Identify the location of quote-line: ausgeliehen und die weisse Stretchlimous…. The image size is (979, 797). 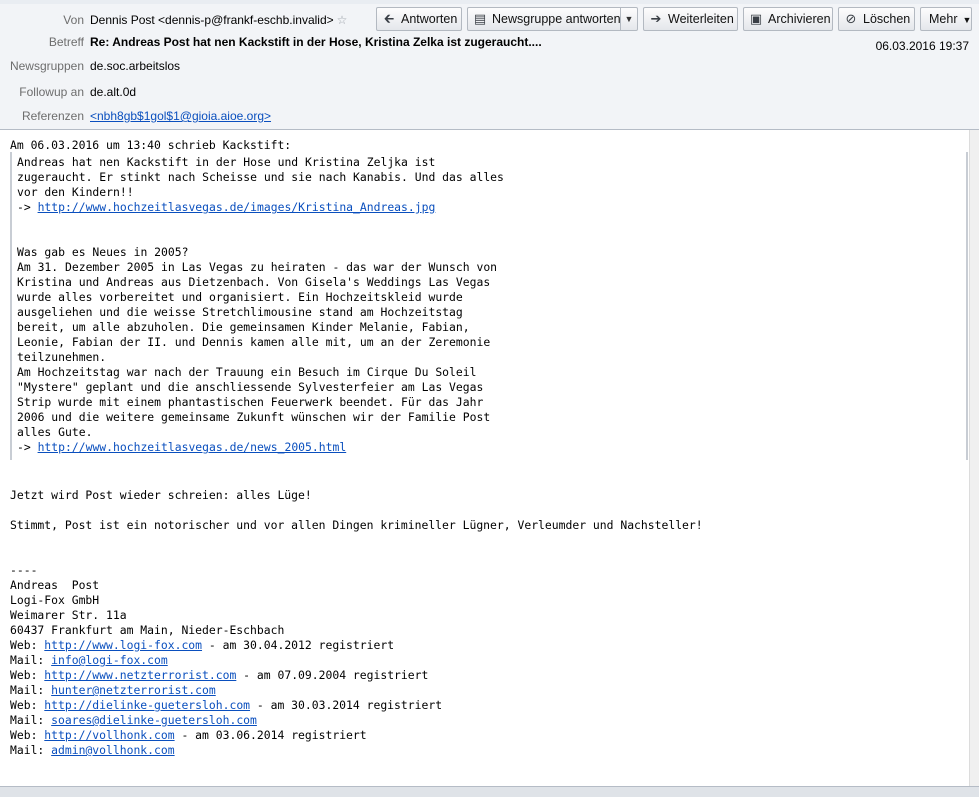
(240, 312).